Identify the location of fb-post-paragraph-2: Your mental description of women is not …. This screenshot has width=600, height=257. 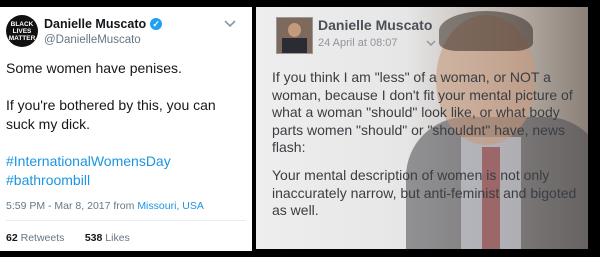
(424, 192).